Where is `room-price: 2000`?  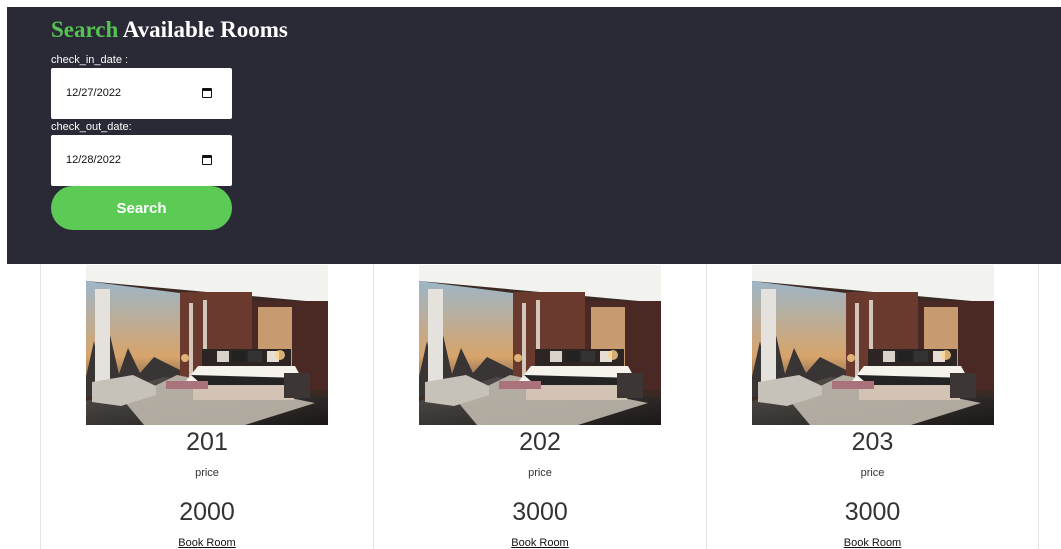 room-price: 2000 is located at coordinates (207, 512).